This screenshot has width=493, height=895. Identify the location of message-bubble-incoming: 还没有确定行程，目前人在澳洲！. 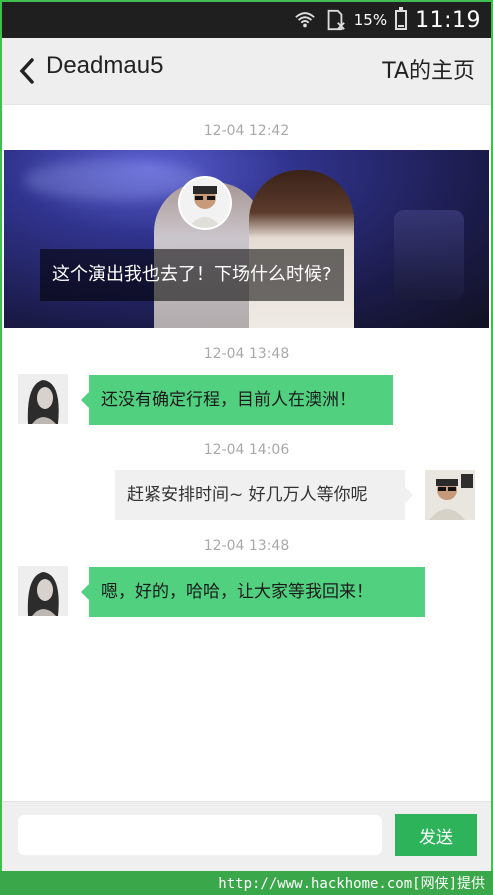
(237, 400).